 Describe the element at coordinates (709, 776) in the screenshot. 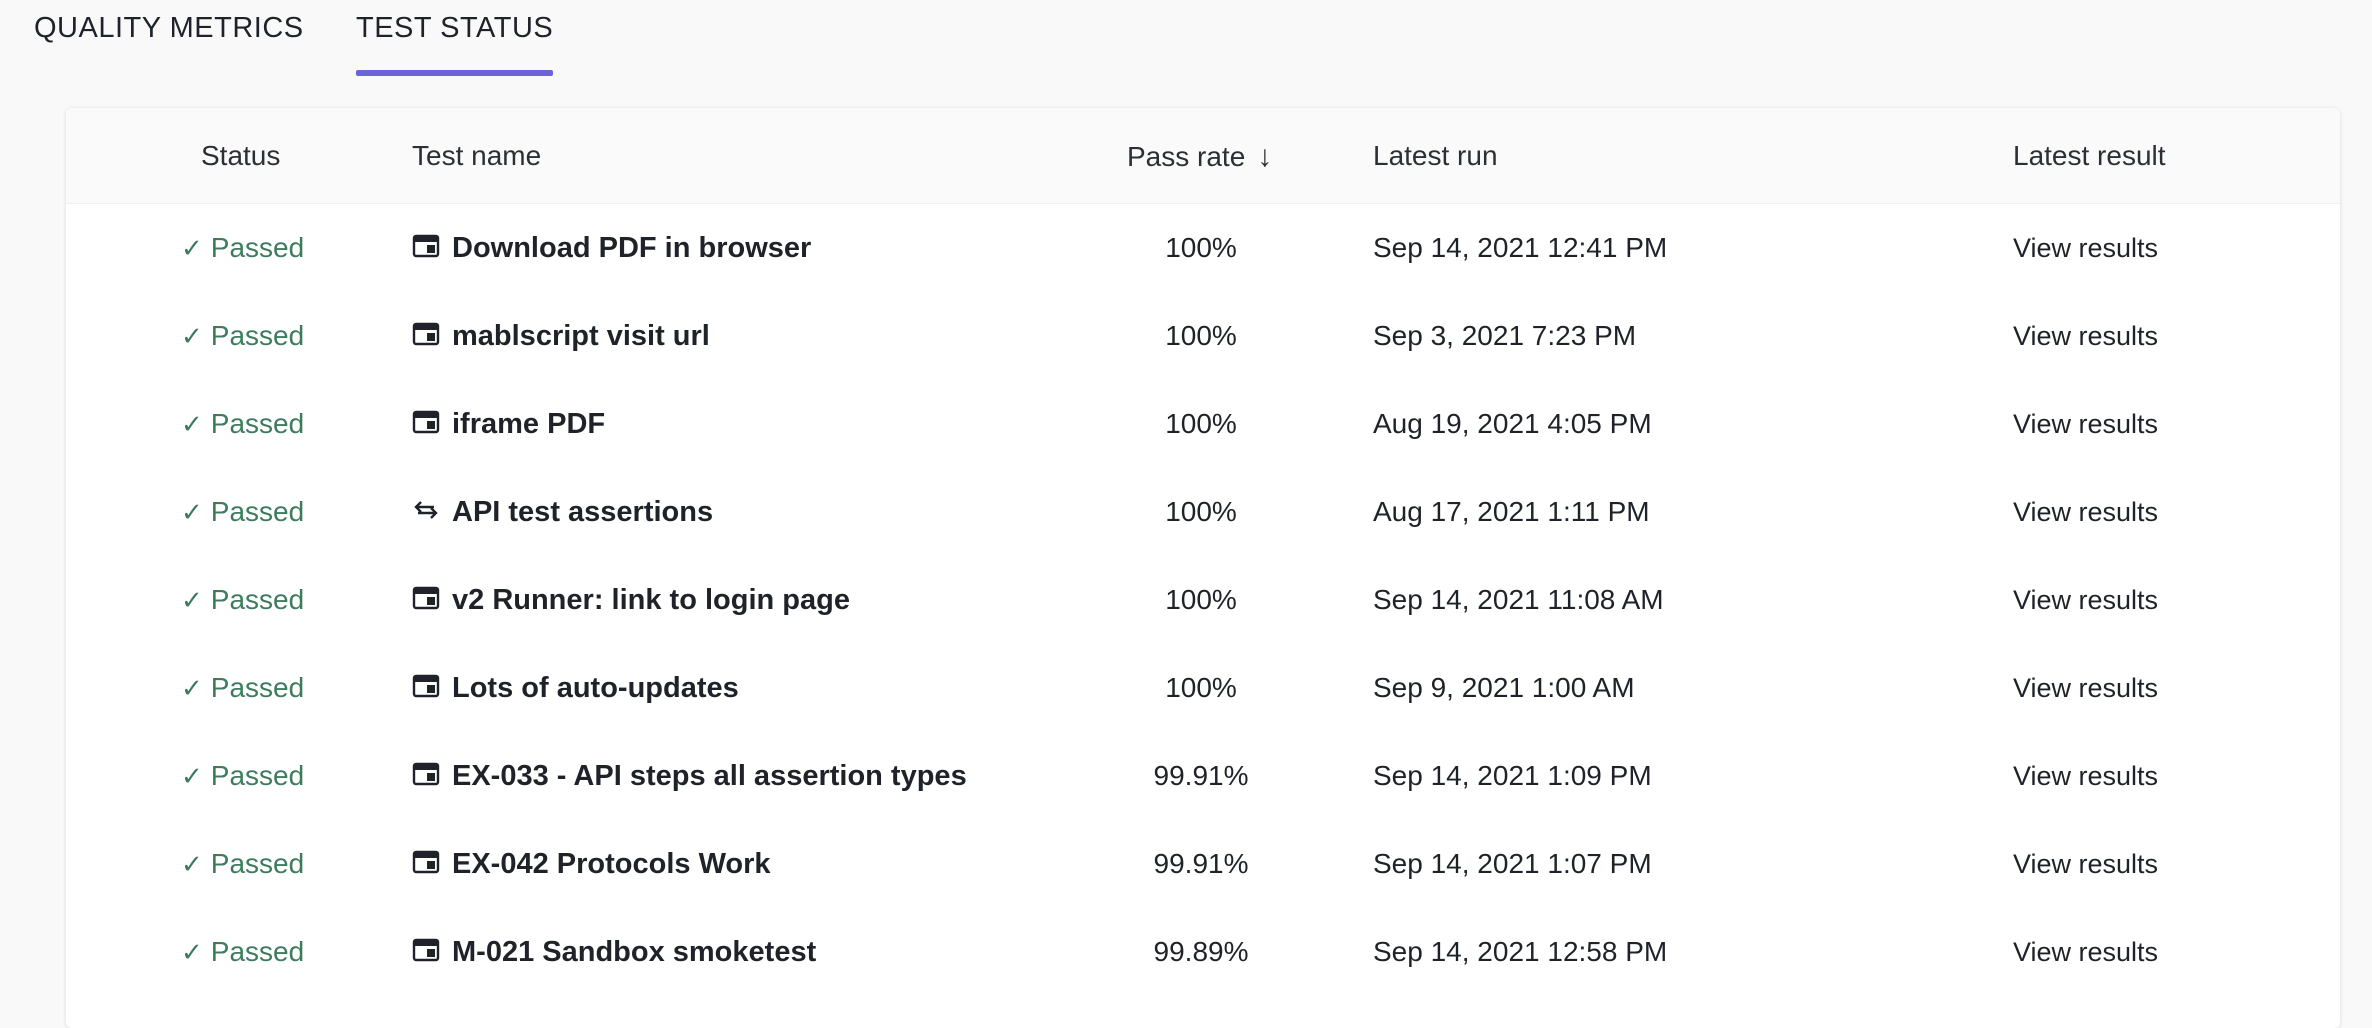

I see `test-name-link: EX-033 - API steps all assertion types` at that location.